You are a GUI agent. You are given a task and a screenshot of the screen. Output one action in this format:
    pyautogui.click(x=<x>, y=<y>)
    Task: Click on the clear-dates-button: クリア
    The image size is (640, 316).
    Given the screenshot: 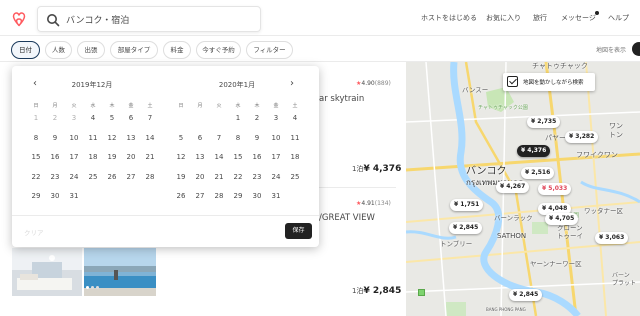 What is the action you would take?
    pyautogui.click(x=34, y=232)
    